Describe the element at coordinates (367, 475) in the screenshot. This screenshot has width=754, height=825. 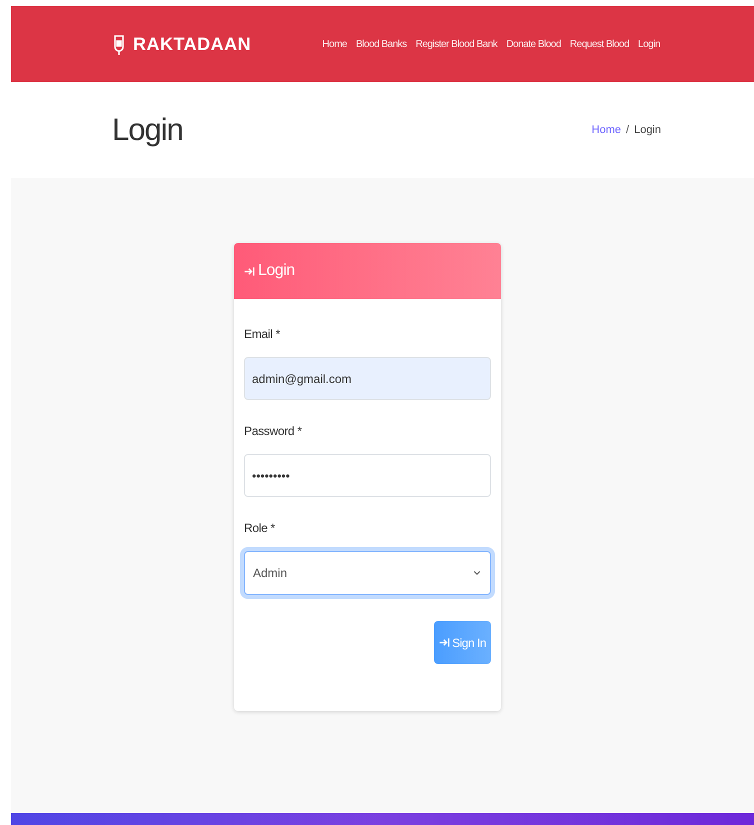
I see `text-field: •••••••••` at that location.